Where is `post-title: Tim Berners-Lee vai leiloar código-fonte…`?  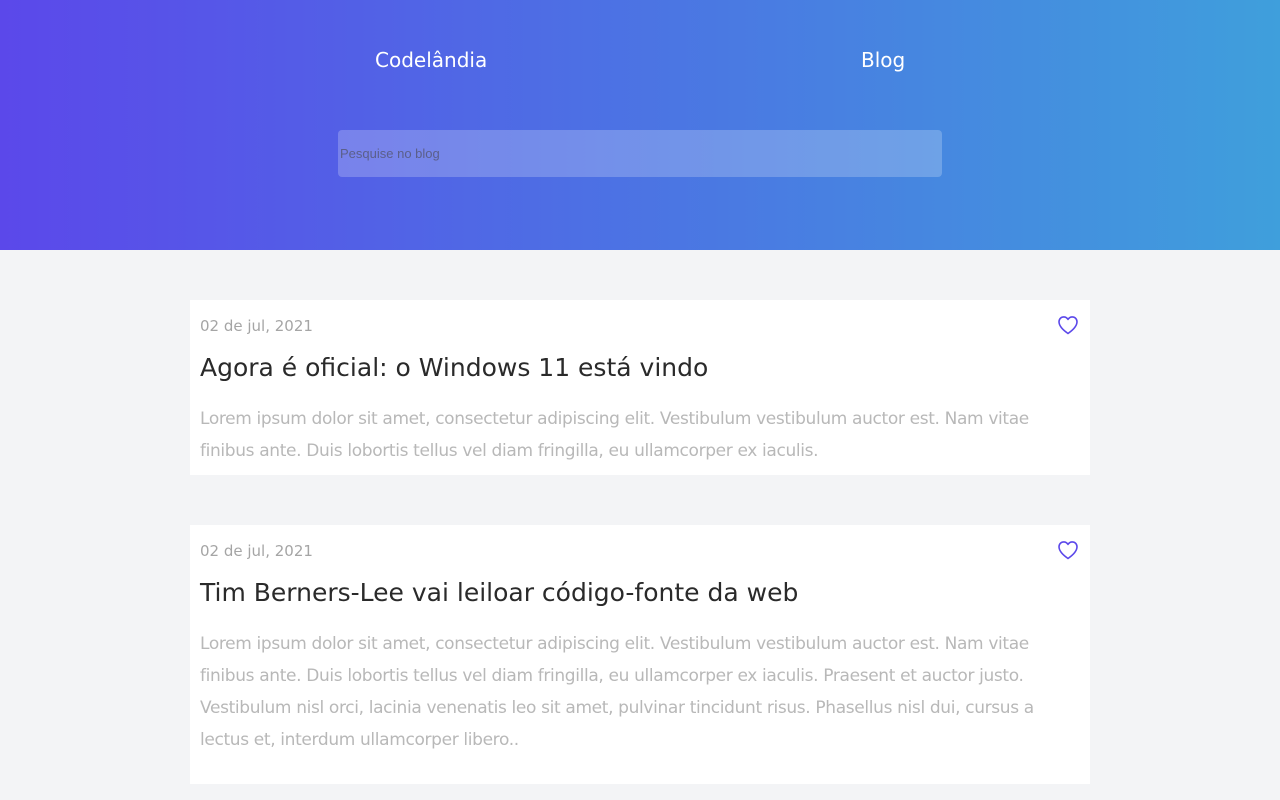
post-title: Tim Berners-Lee vai leiloar código-fonte… is located at coordinates (499, 593).